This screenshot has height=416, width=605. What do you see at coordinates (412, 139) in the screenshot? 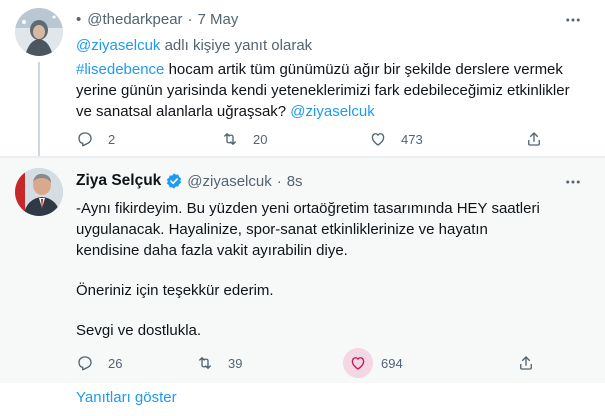
I see `like-count: 473` at bounding box center [412, 139].